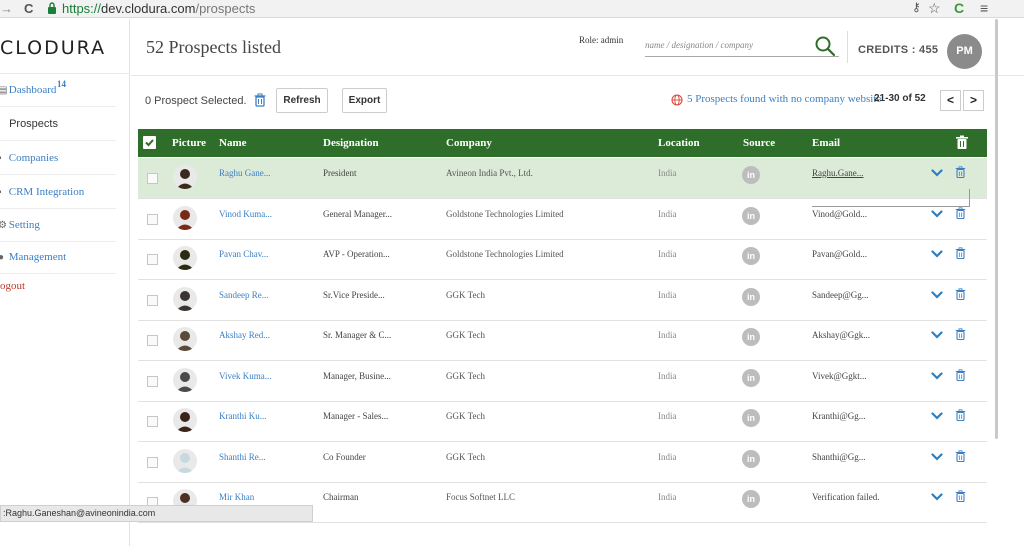 The image size is (1024, 546). I want to click on search-icon, so click(825, 46).